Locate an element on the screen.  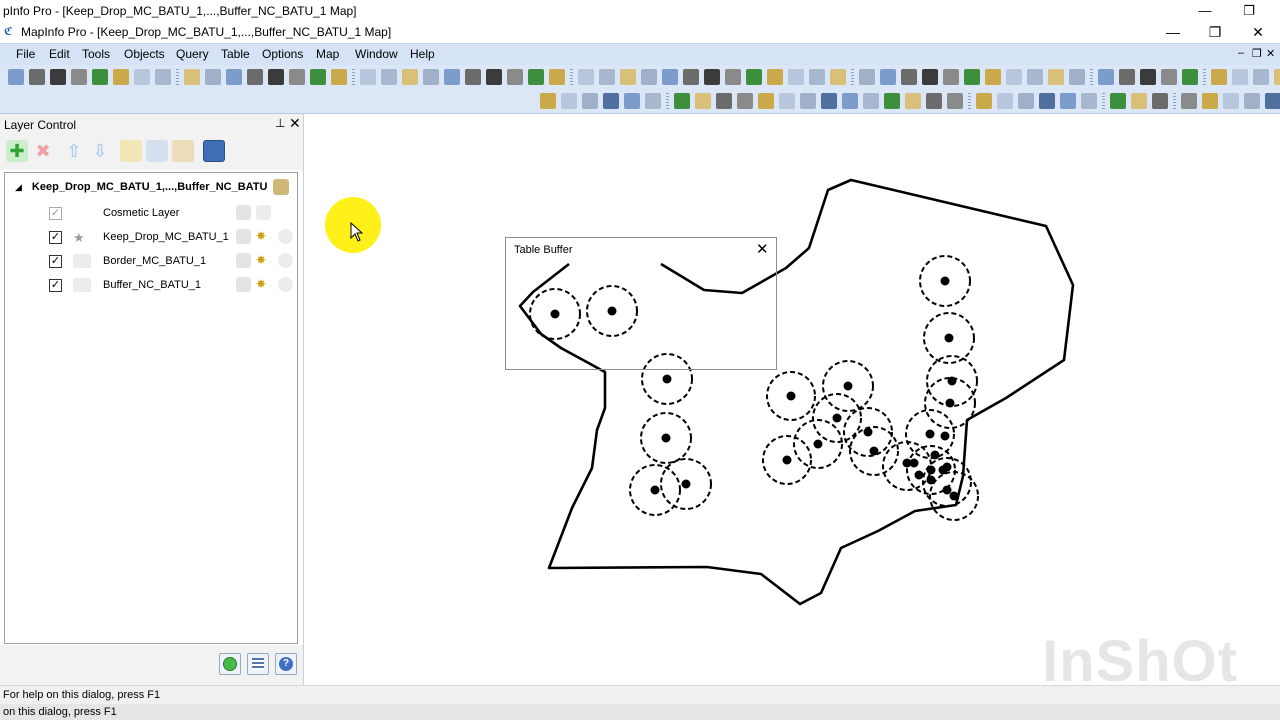
table-buffer-dialog: Table Buffer ✕ is located at coordinates (641, 303).